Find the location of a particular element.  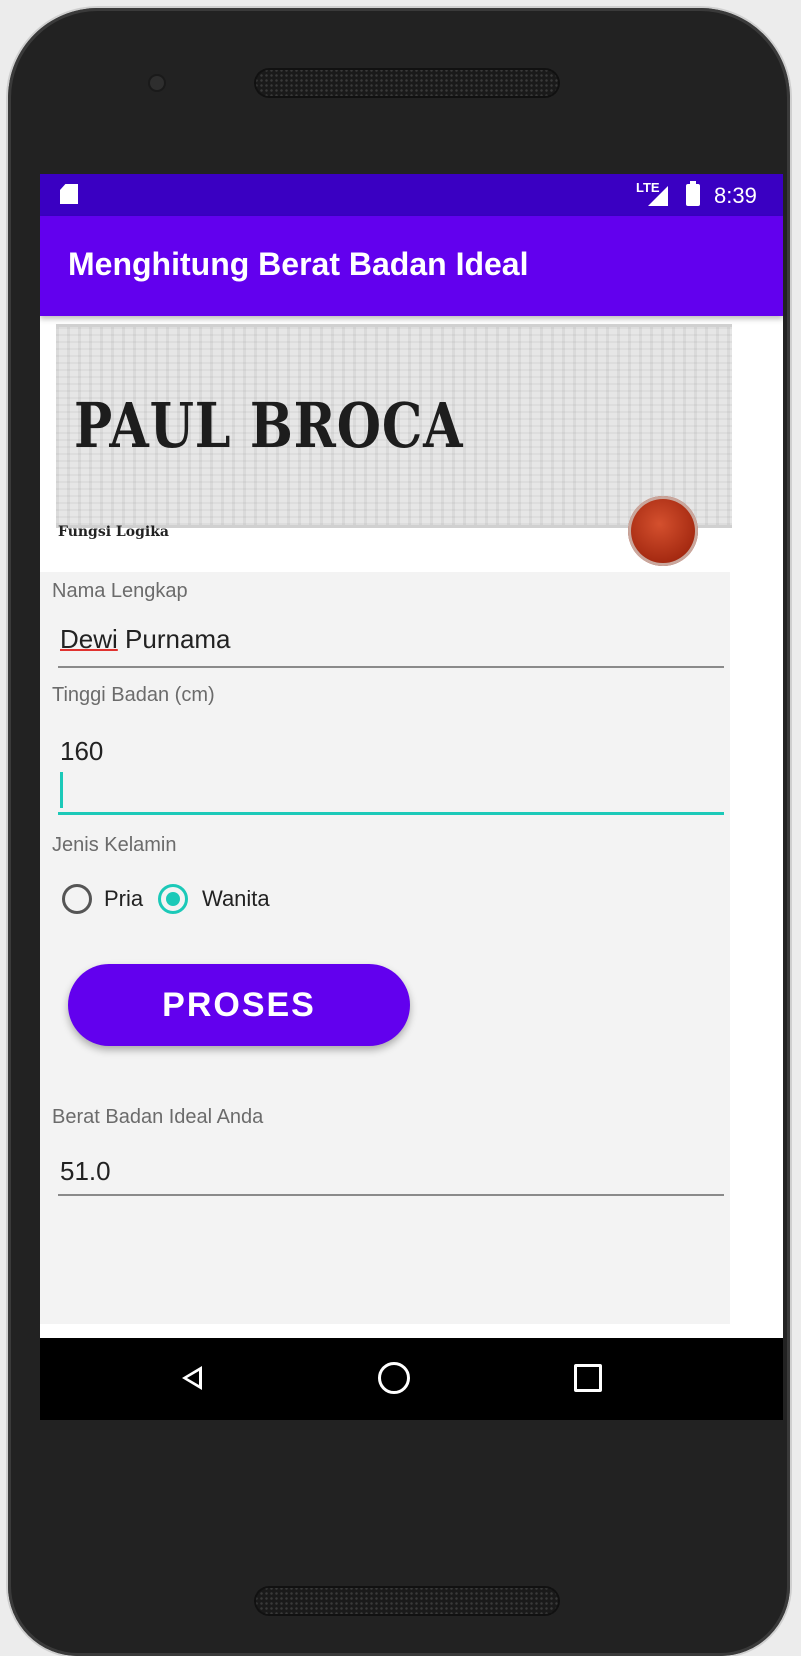

name-first-word: Dewi is located at coordinates (89, 639).